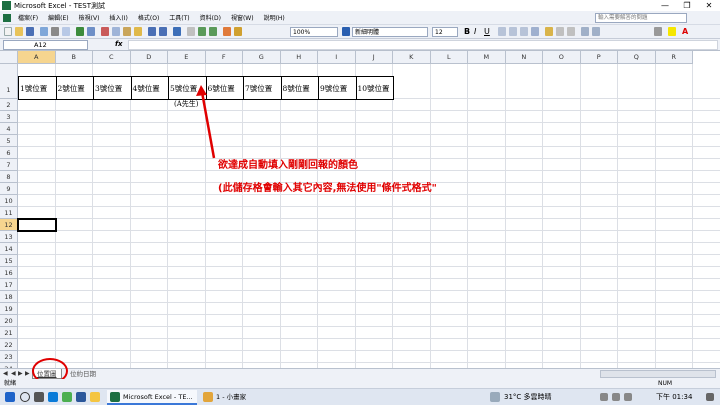  I want to click on sheet-tab-bar: ◀ ◀ ▶ ▶ 位置圖 位約日期, so click(360, 373).